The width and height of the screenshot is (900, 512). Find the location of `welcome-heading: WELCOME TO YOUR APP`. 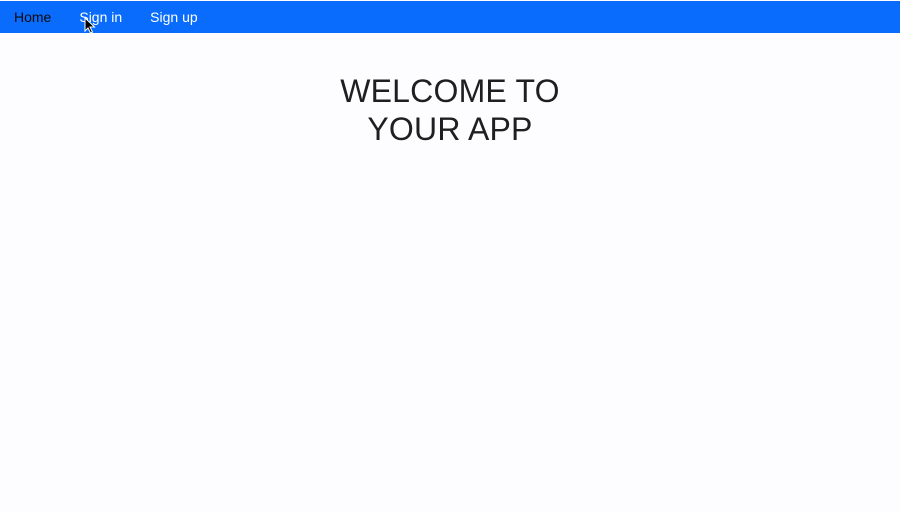

welcome-heading: WELCOME TO YOUR APP is located at coordinates (450, 110).